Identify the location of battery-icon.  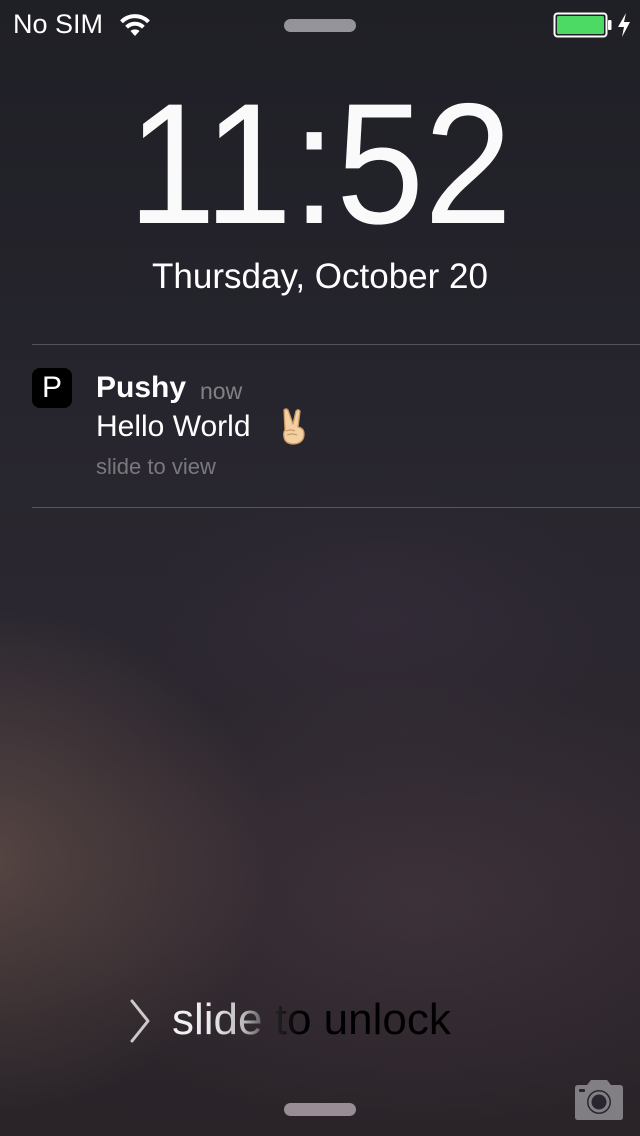
(582, 25).